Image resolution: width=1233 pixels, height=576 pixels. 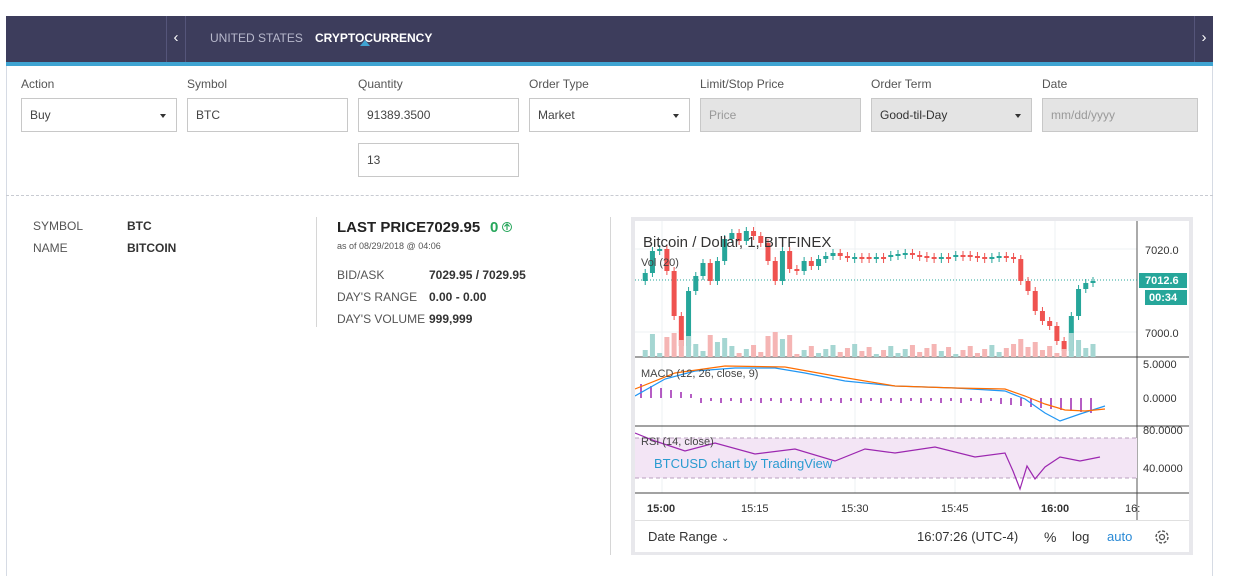 What do you see at coordinates (912, 536) in the screenshot?
I see `chart-toolbar: Date Range ⌄ 16:07:26 (UTC-4) % log auto` at bounding box center [912, 536].